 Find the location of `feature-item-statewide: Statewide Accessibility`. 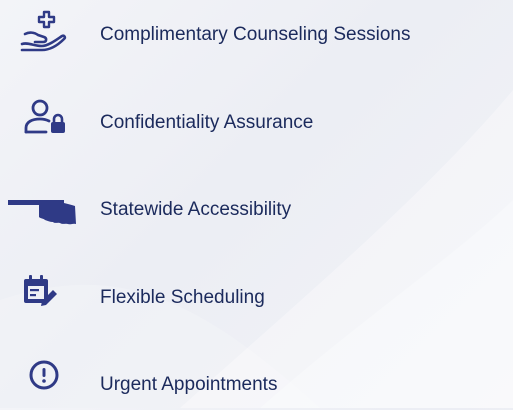

feature-item-statewide: Statewide Accessibility is located at coordinates (256, 210).